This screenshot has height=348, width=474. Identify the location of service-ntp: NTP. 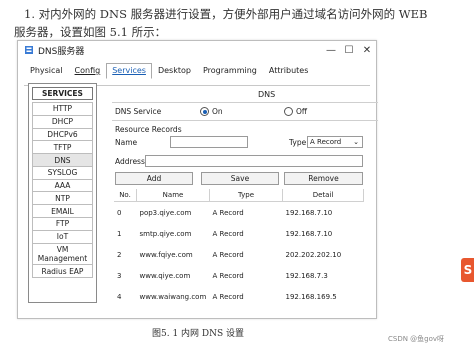
(62, 199).